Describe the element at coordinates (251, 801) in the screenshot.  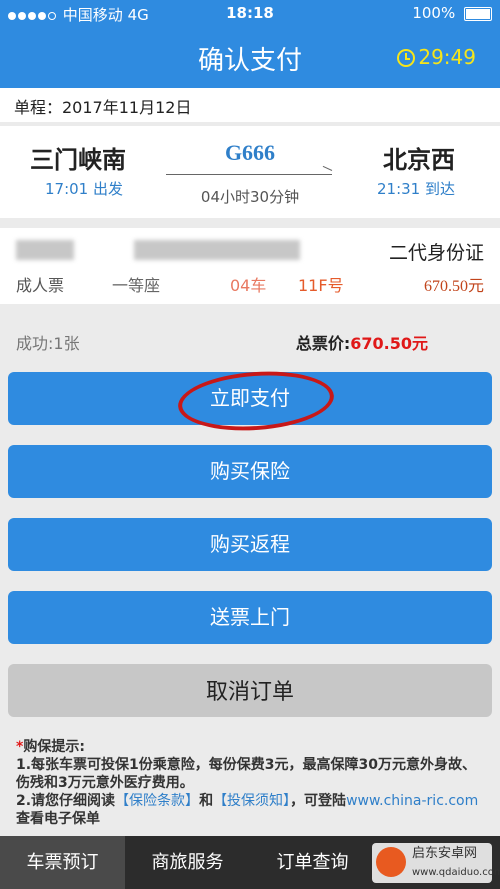
I see `insurance-notice-link: 【投保须知】` at that location.